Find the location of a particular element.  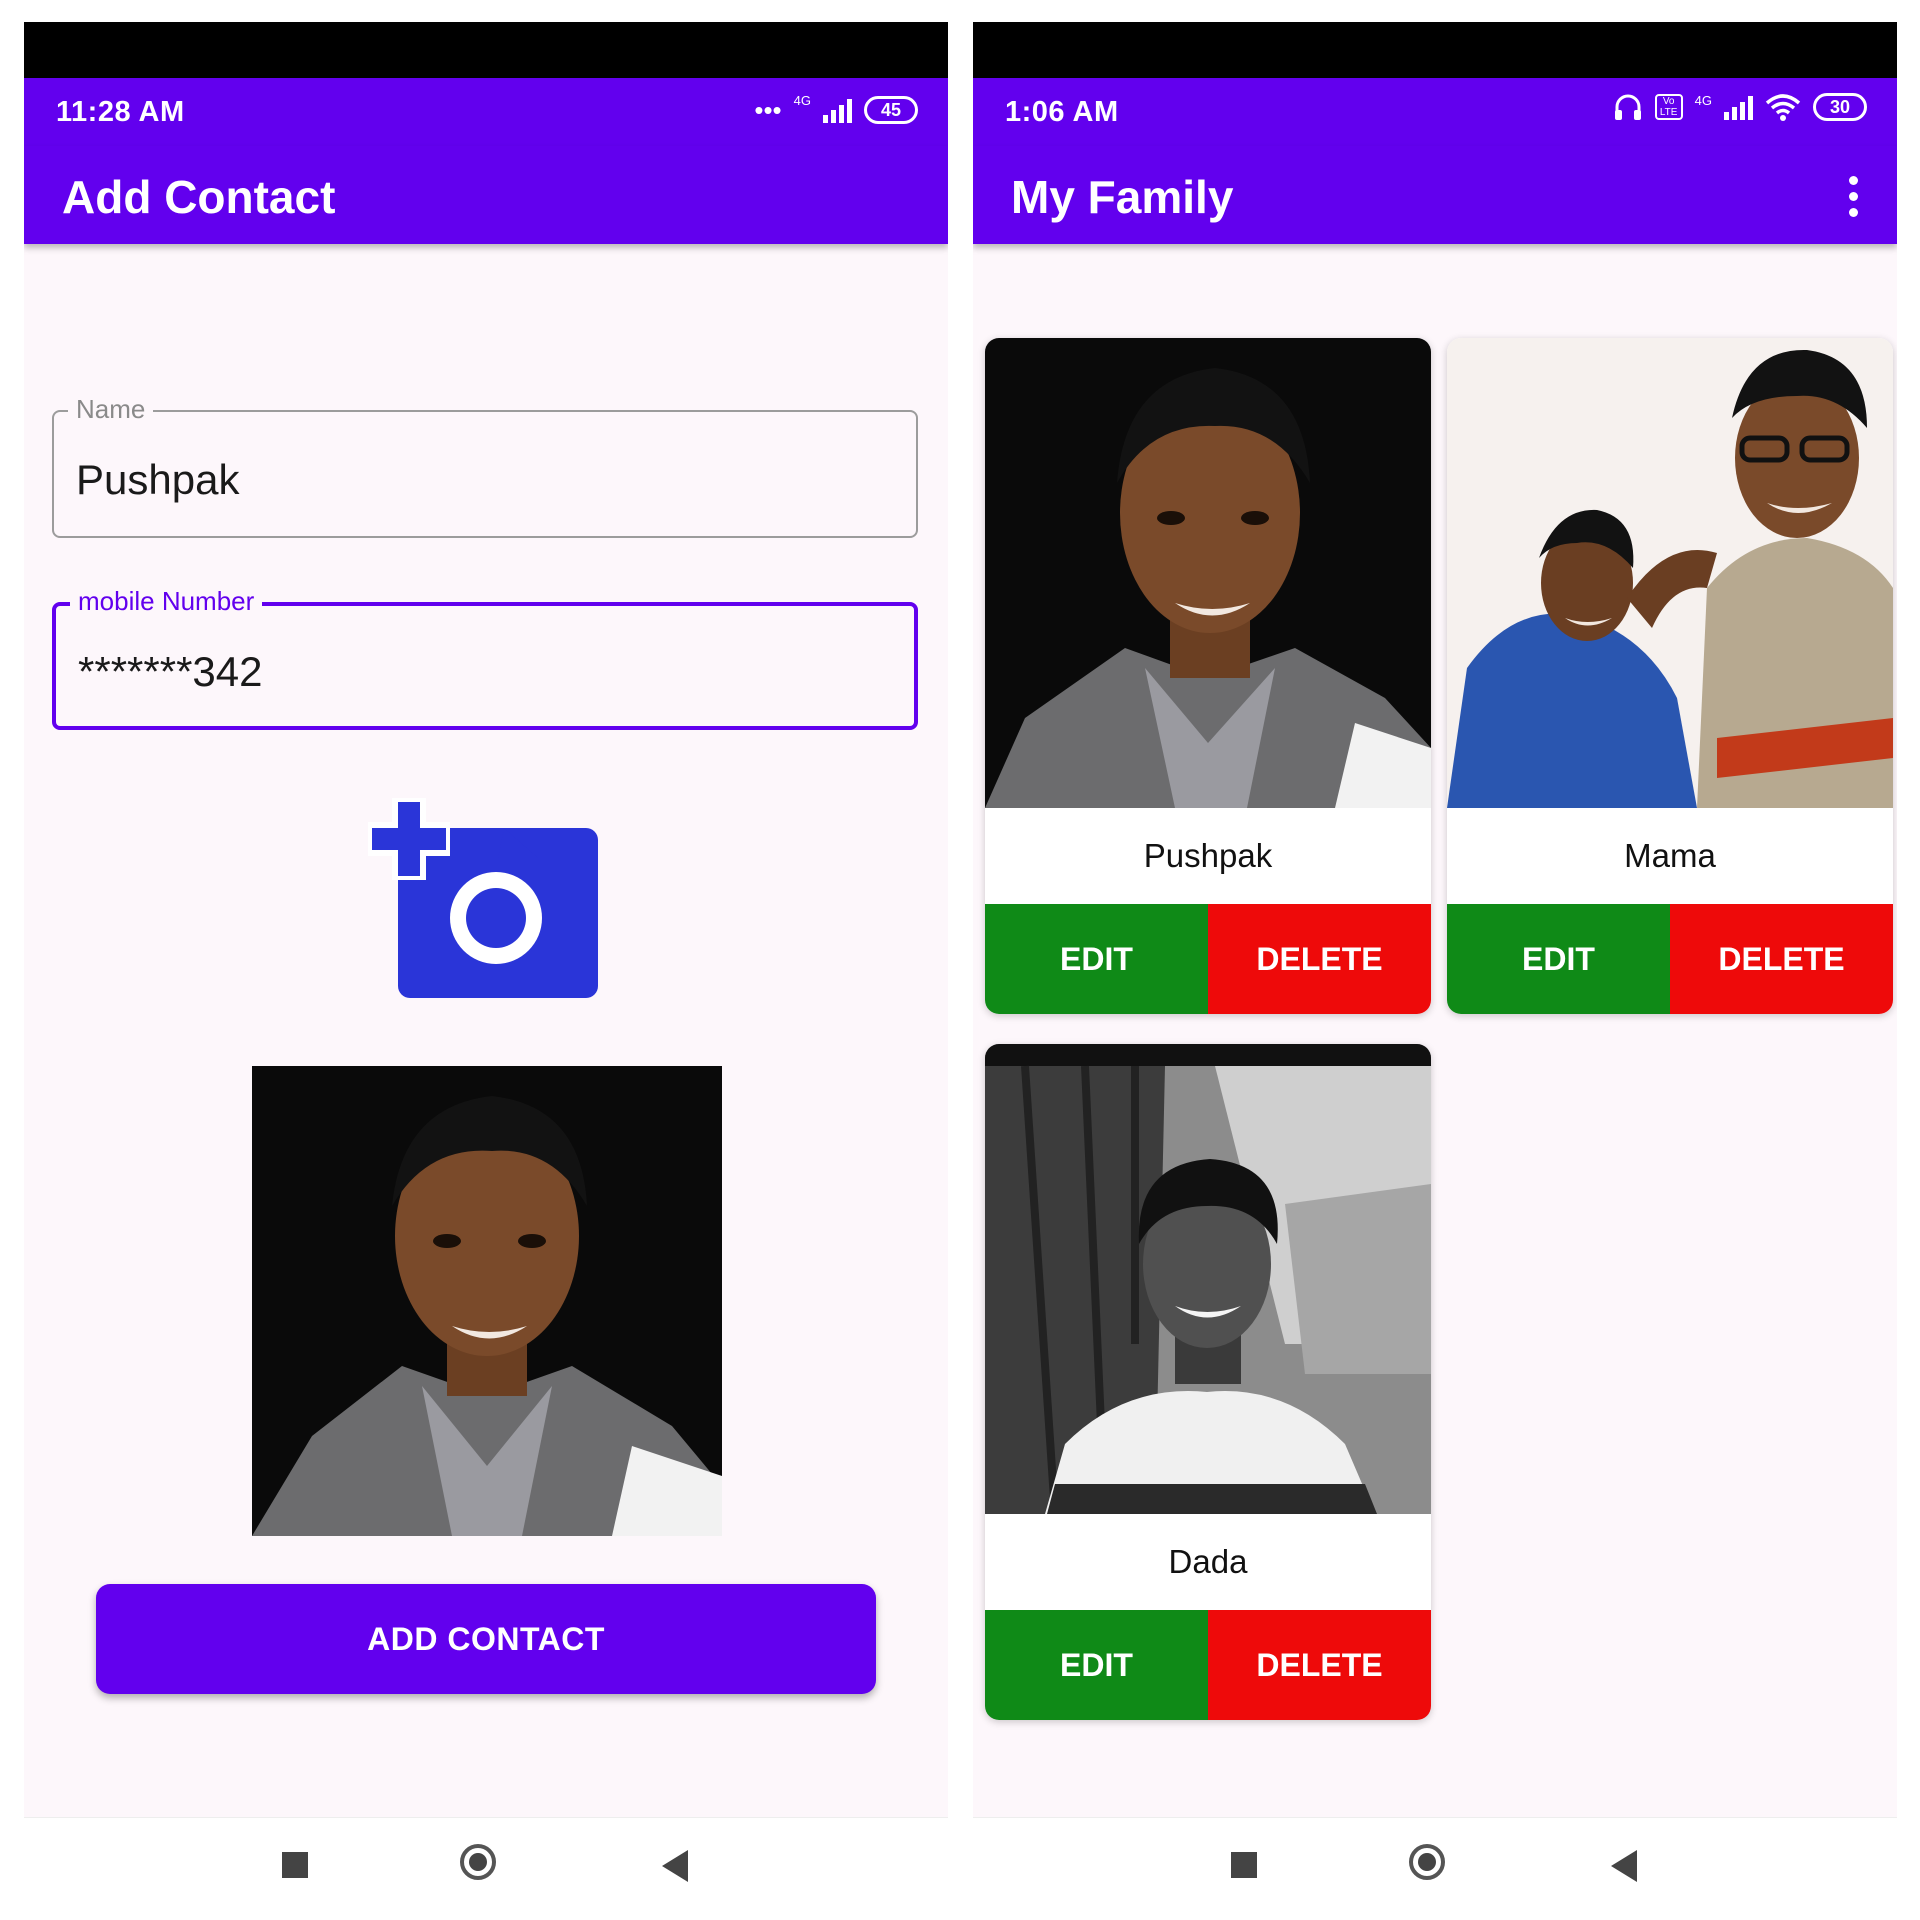

name-field: Name Pushpak is located at coordinates (485, 466).